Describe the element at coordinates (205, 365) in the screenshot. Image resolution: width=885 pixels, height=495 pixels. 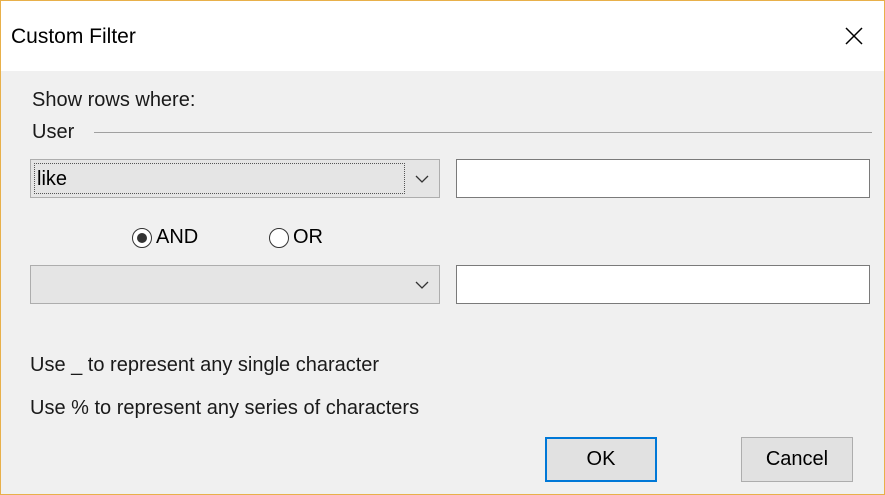
I see `hint-single-character: Use _ to represent any single character` at that location.